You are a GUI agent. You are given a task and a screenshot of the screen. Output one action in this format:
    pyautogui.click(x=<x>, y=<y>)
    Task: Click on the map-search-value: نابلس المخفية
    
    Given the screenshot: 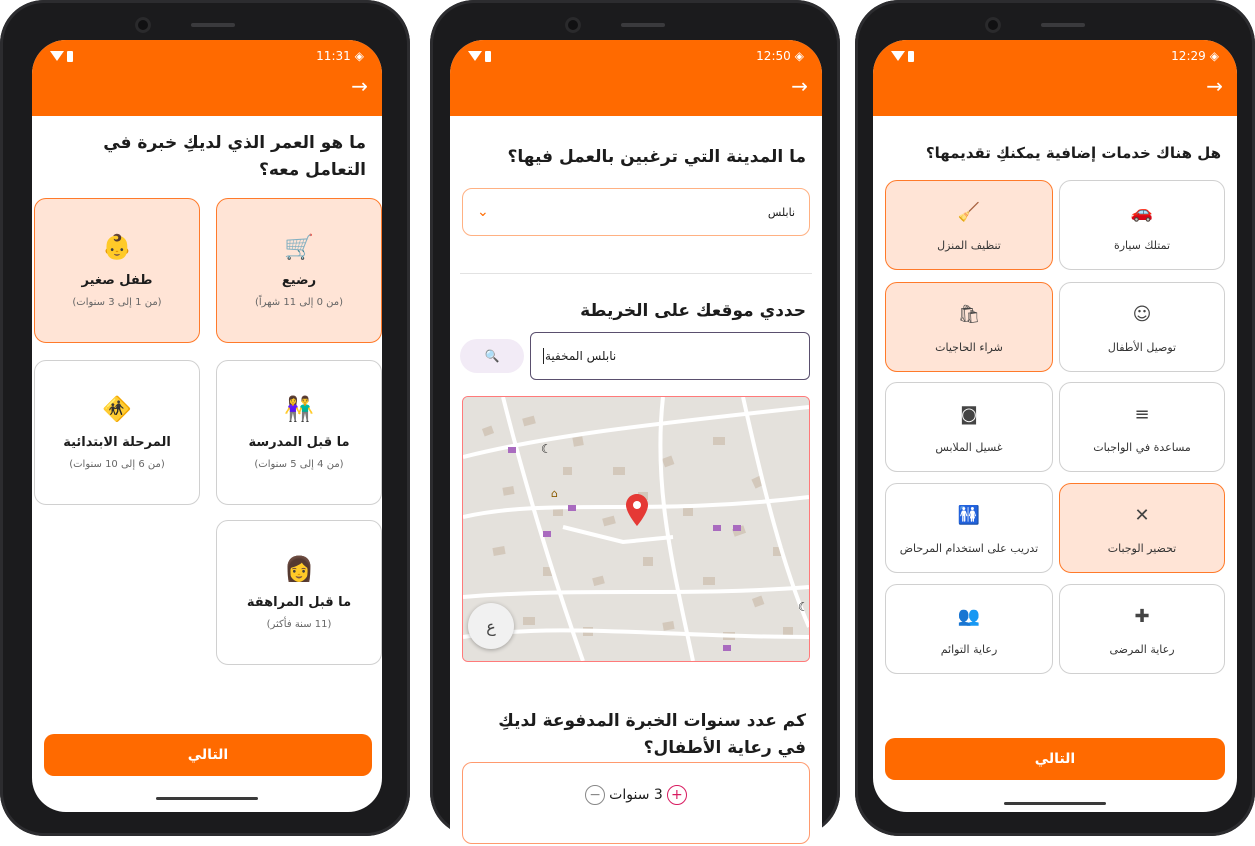 What is the action you would take?
    pyautogui.click(x=581, y=356)
    